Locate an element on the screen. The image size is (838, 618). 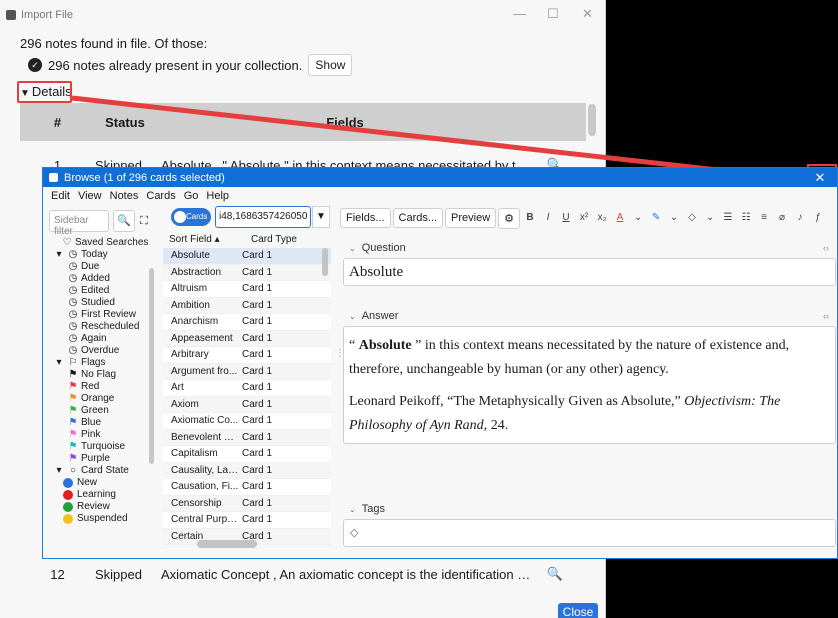
menu-edit: Edit is located at coordinates (60, 196).